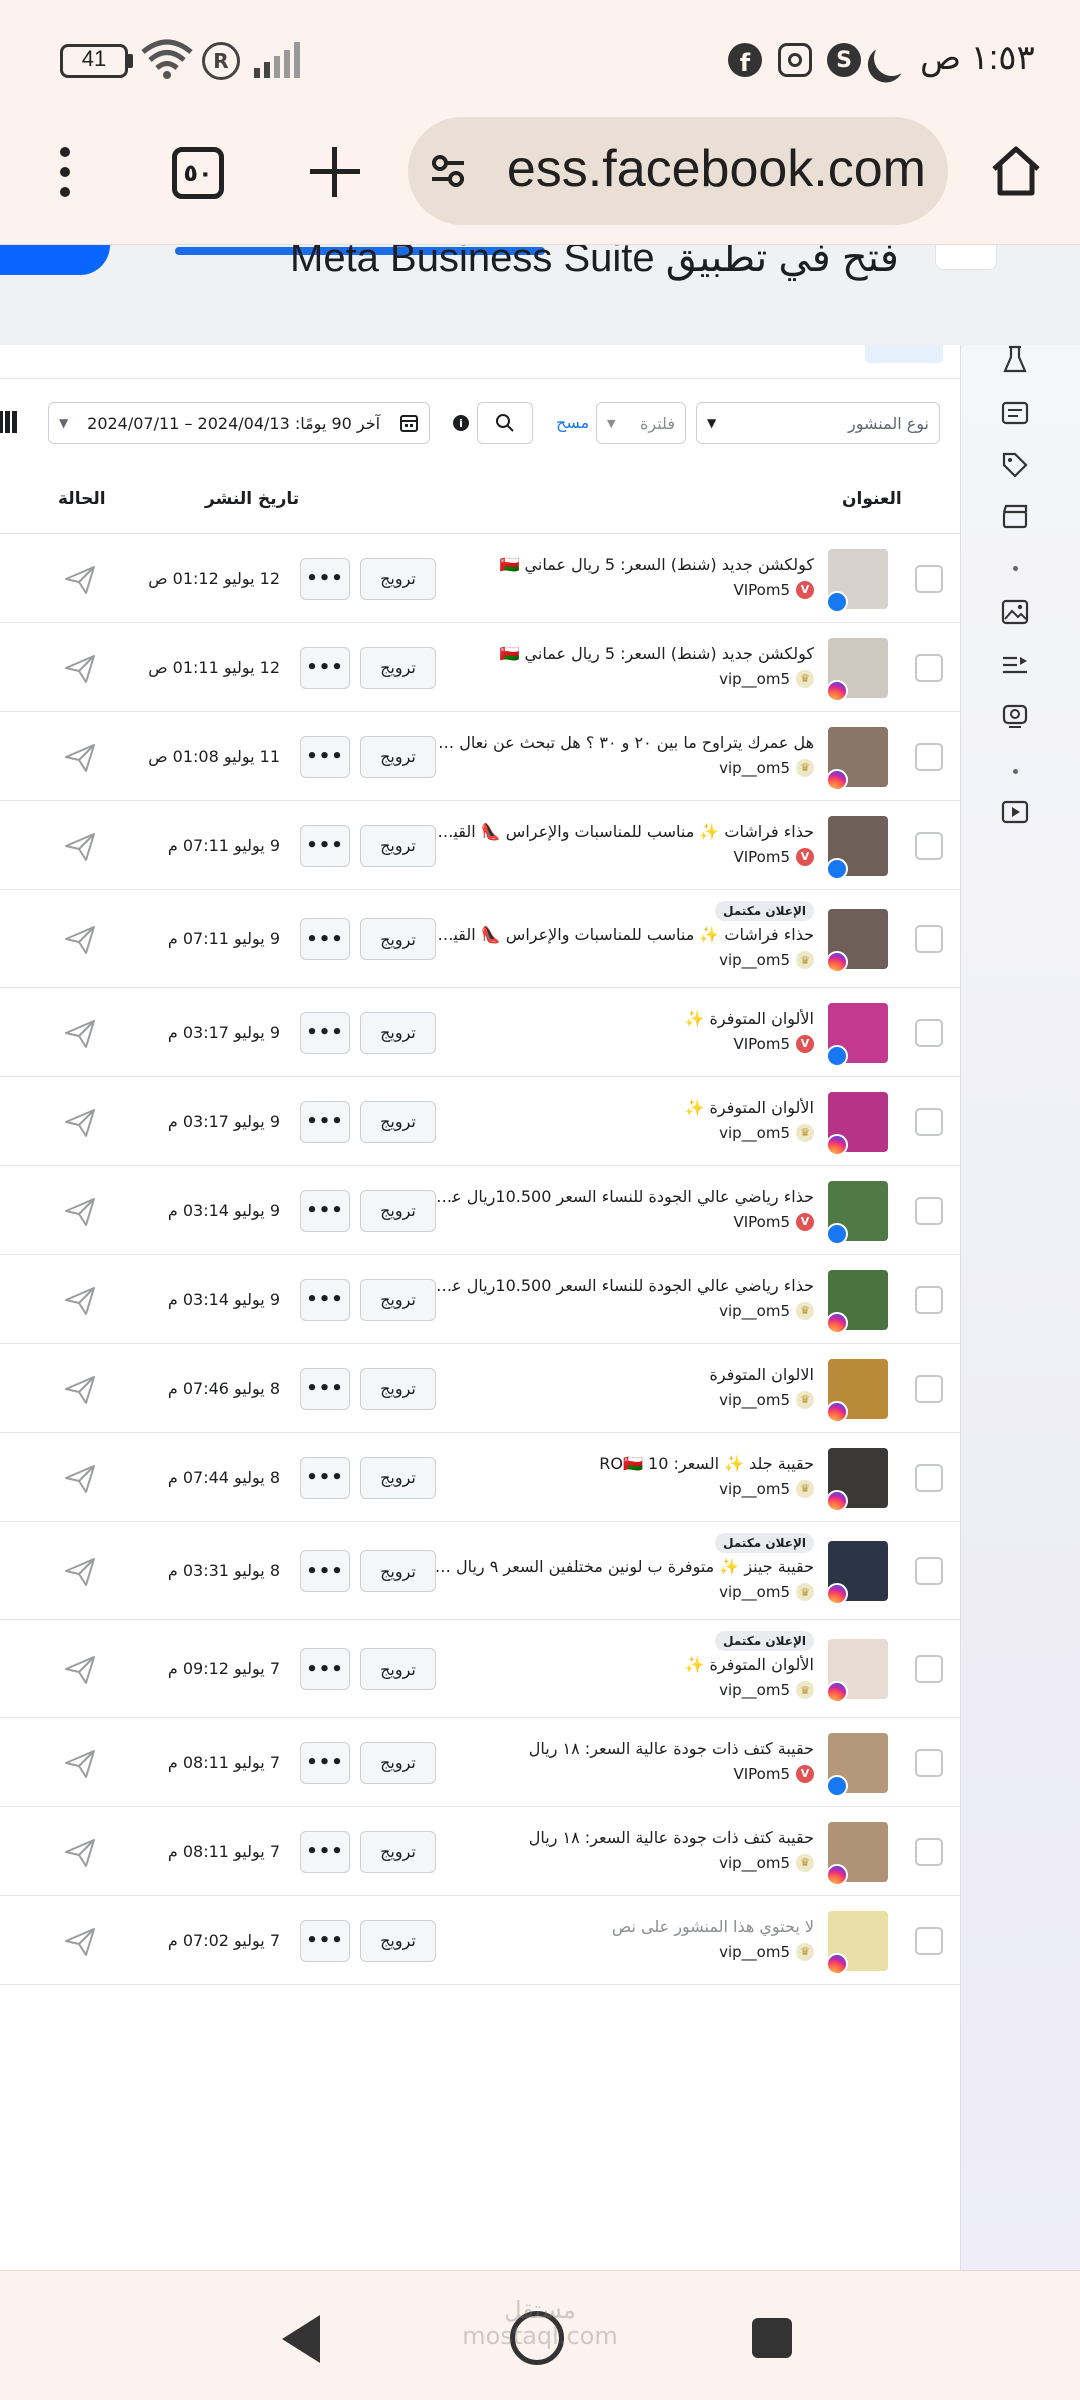  What do you see at coordinates (1015, 665) in the screenshot?
I see `playlist-icon` at bounding box center [1015, 665].